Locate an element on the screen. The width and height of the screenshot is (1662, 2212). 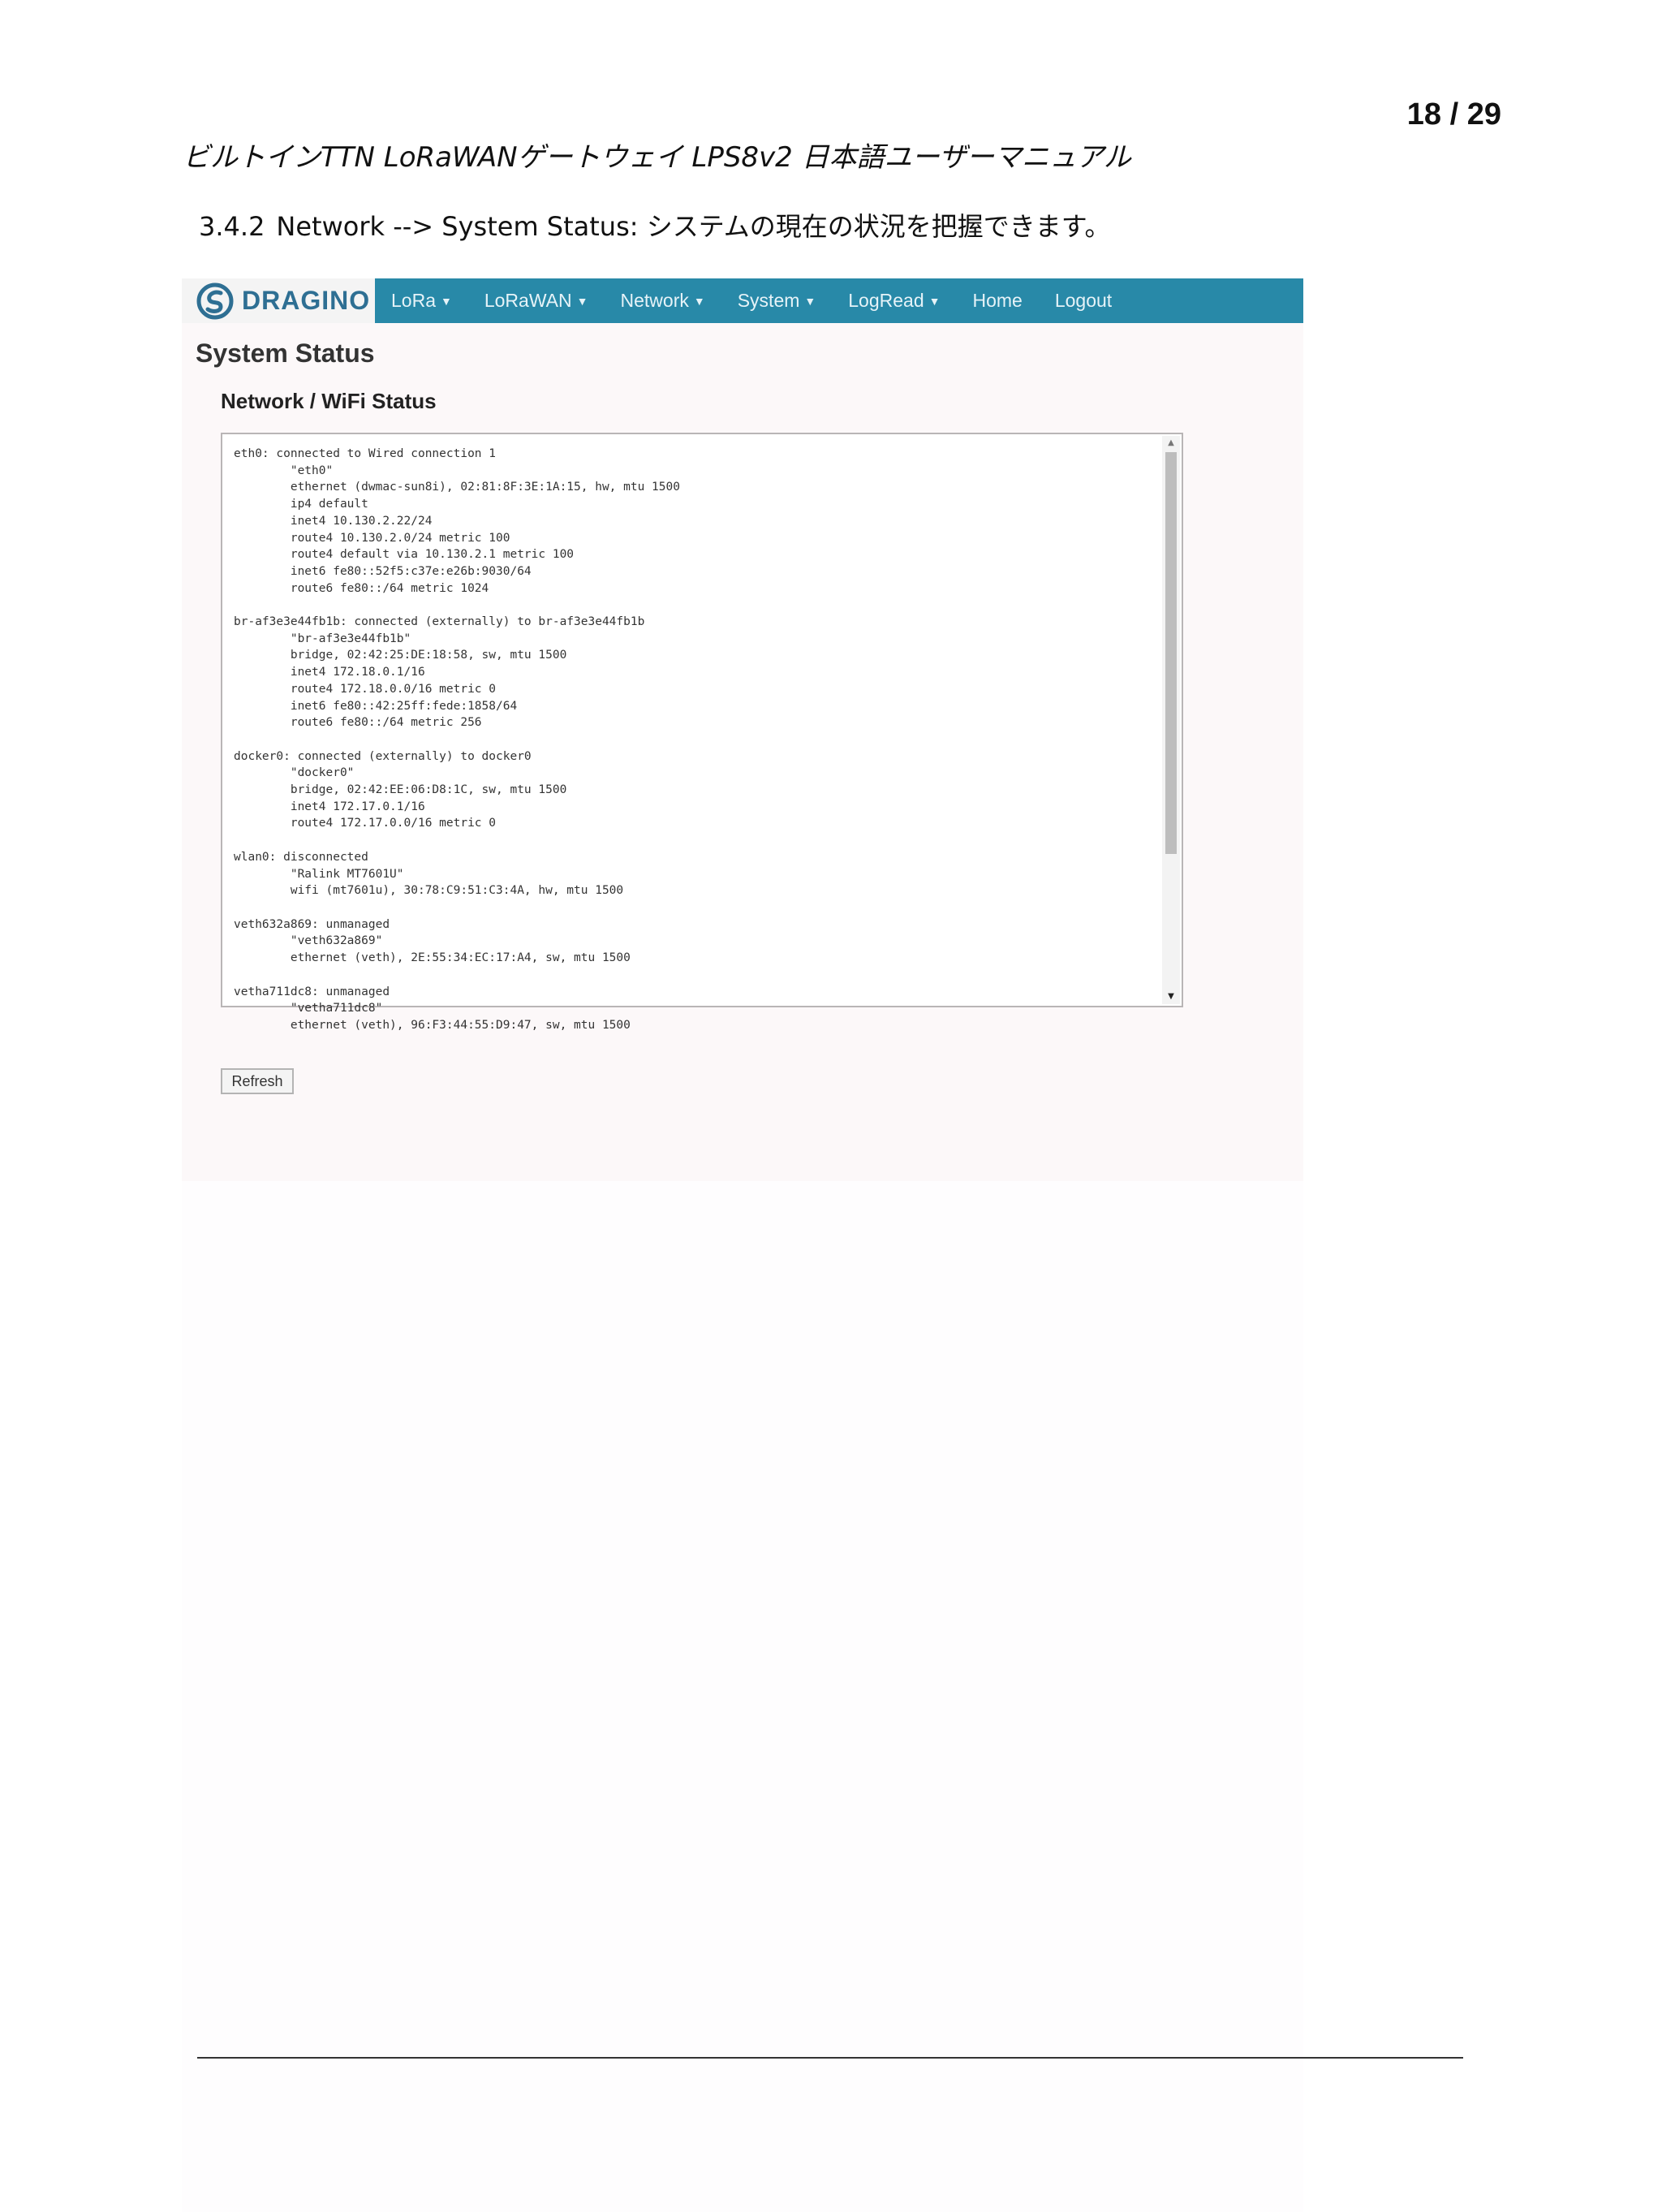
nav-item-network: Network ▼ is located at coordinates (663, 301).